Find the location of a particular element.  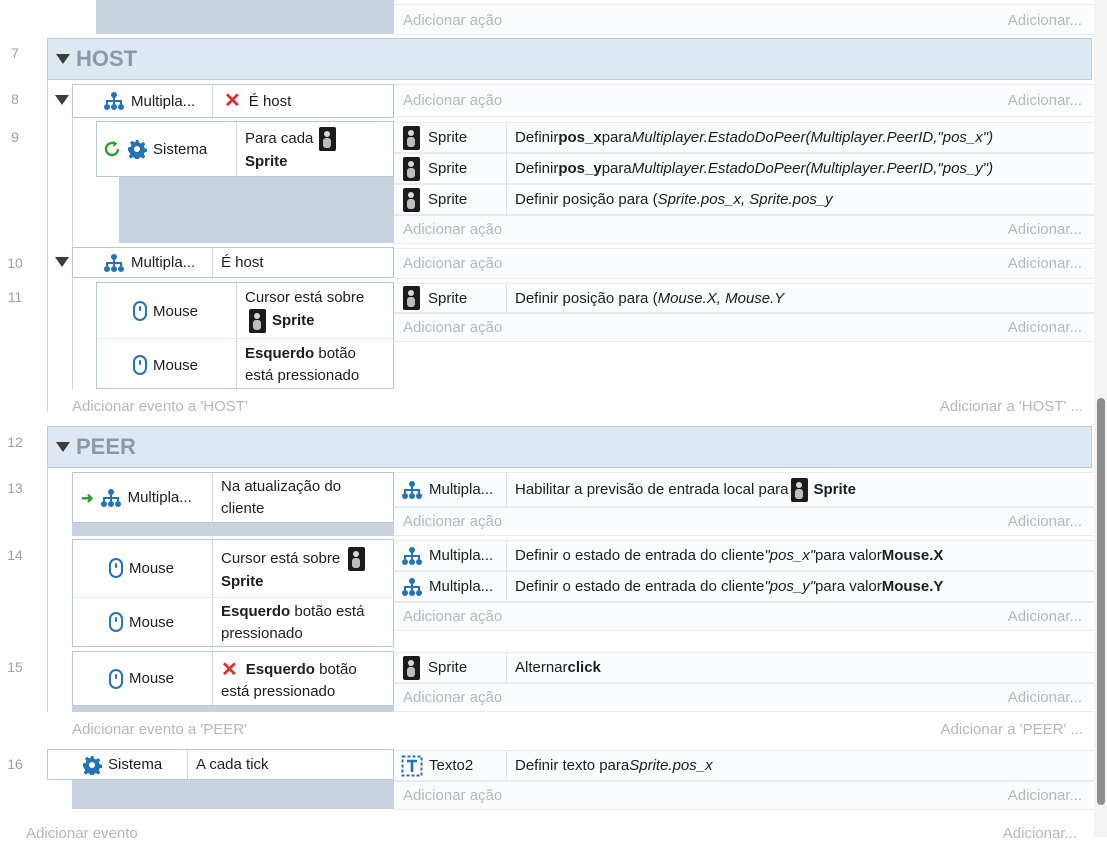

condition-divider is located at coordinates (245, 338).